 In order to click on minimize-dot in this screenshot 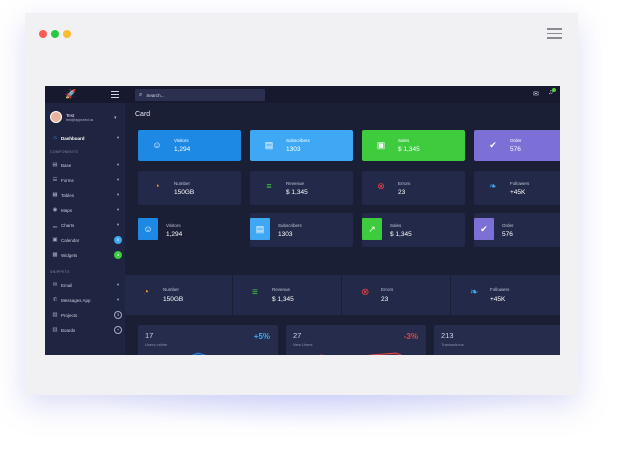, I will do `click(67, 34)`.